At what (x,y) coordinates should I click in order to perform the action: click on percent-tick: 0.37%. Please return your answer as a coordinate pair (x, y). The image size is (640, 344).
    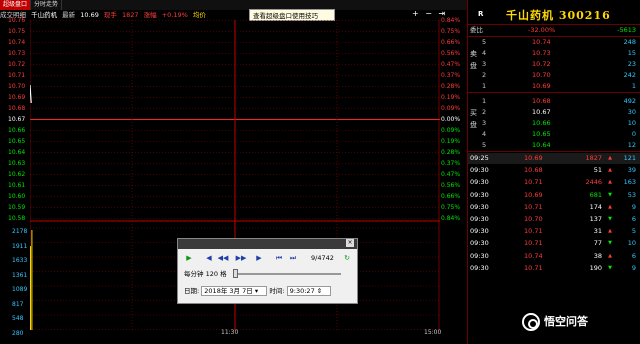
    Looking at the image, I should click on (451, 75).